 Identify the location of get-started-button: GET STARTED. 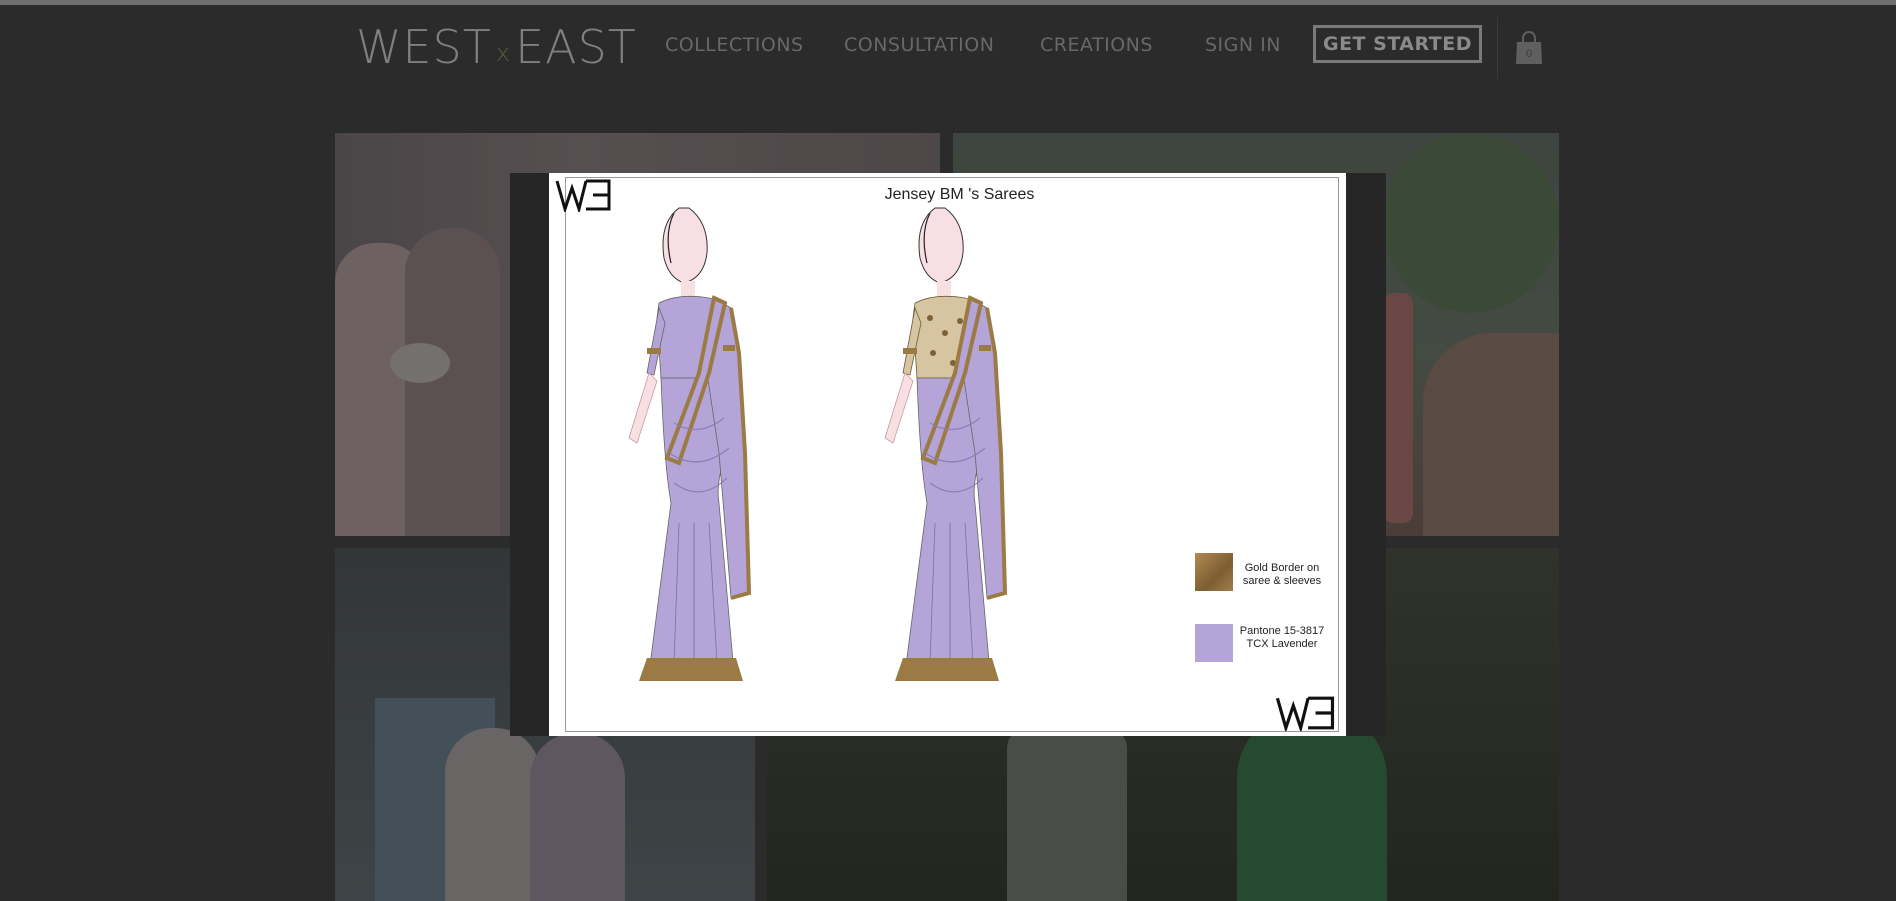
(1397, 44).